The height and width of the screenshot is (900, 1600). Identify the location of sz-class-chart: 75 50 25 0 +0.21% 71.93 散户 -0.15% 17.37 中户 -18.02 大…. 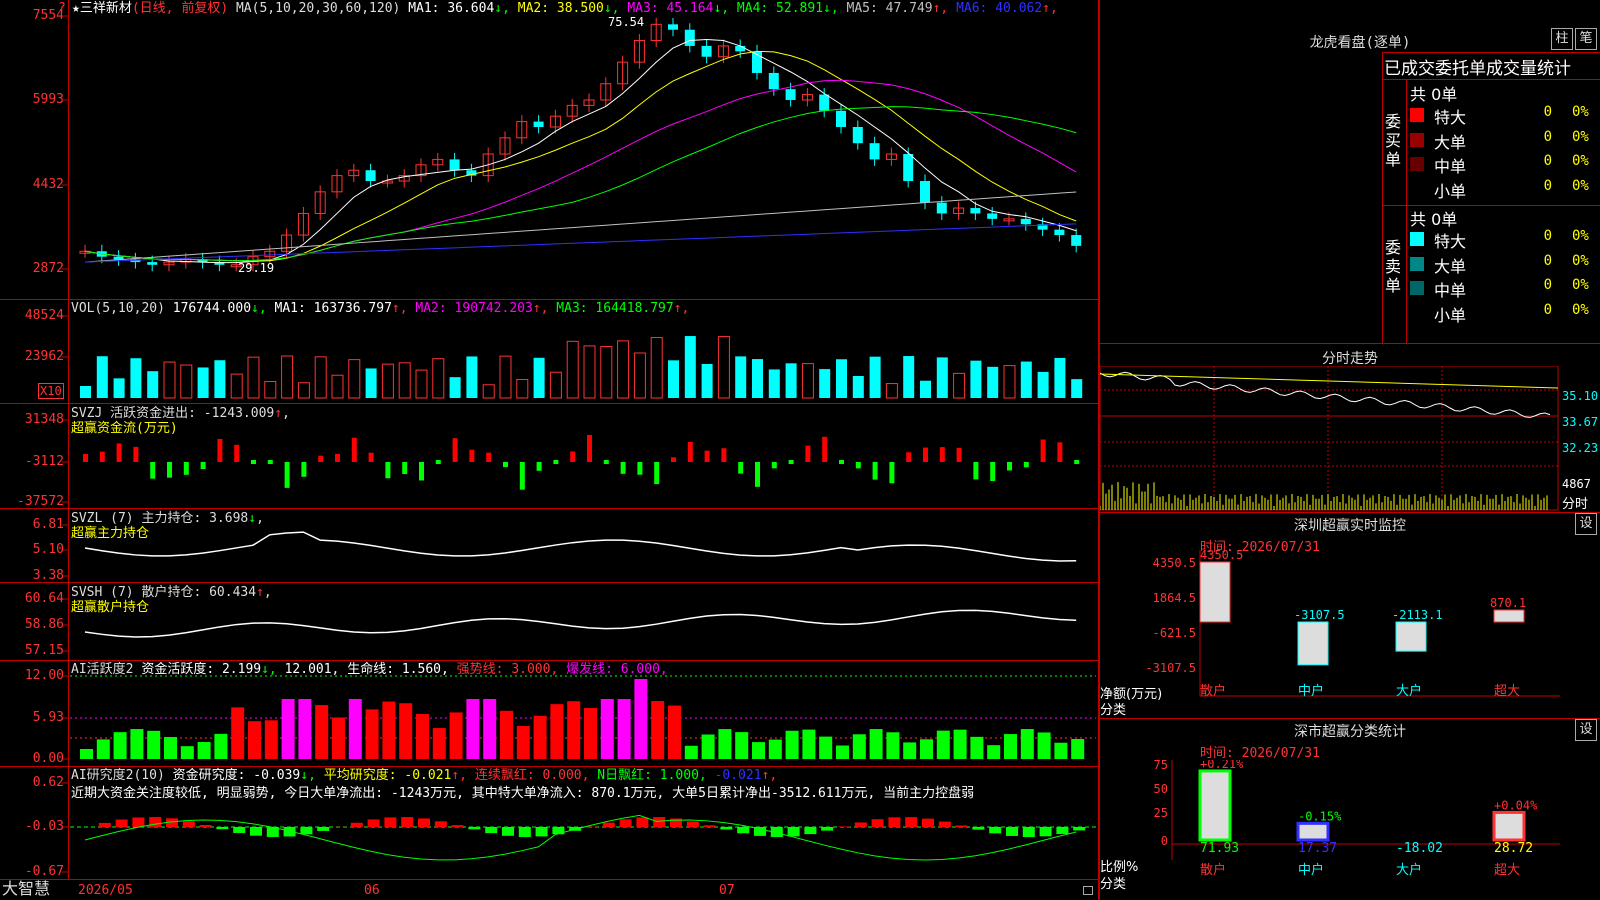
(1350, 830).